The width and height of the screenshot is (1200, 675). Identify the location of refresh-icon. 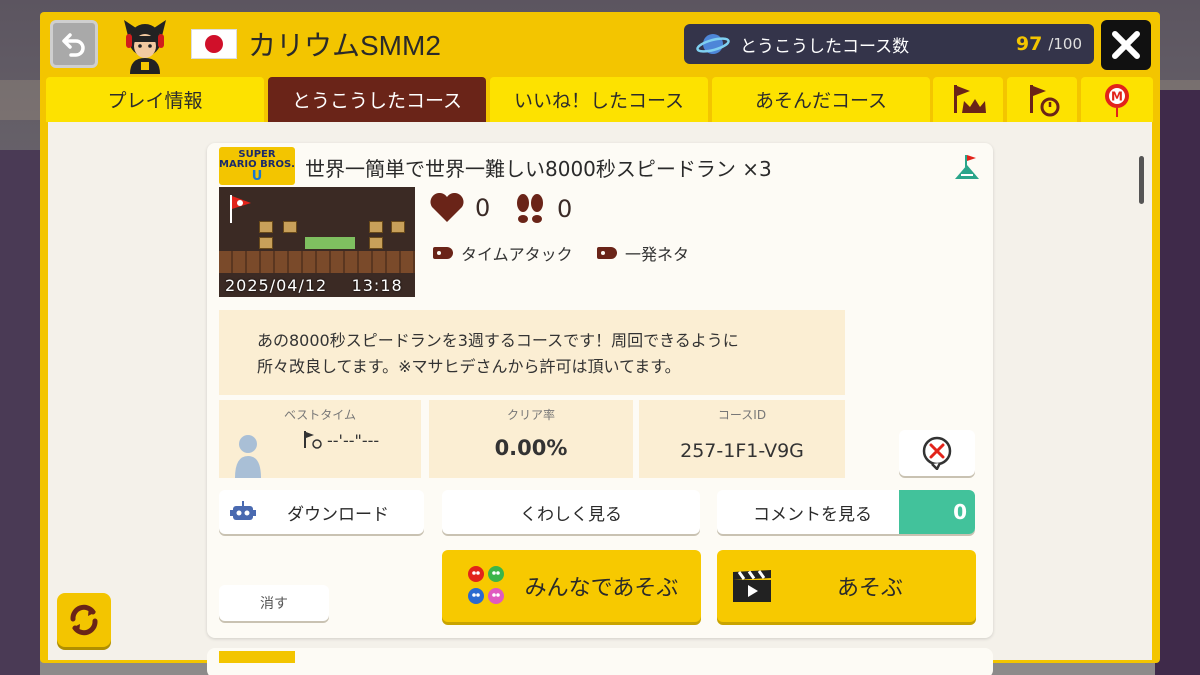
(84, 620).